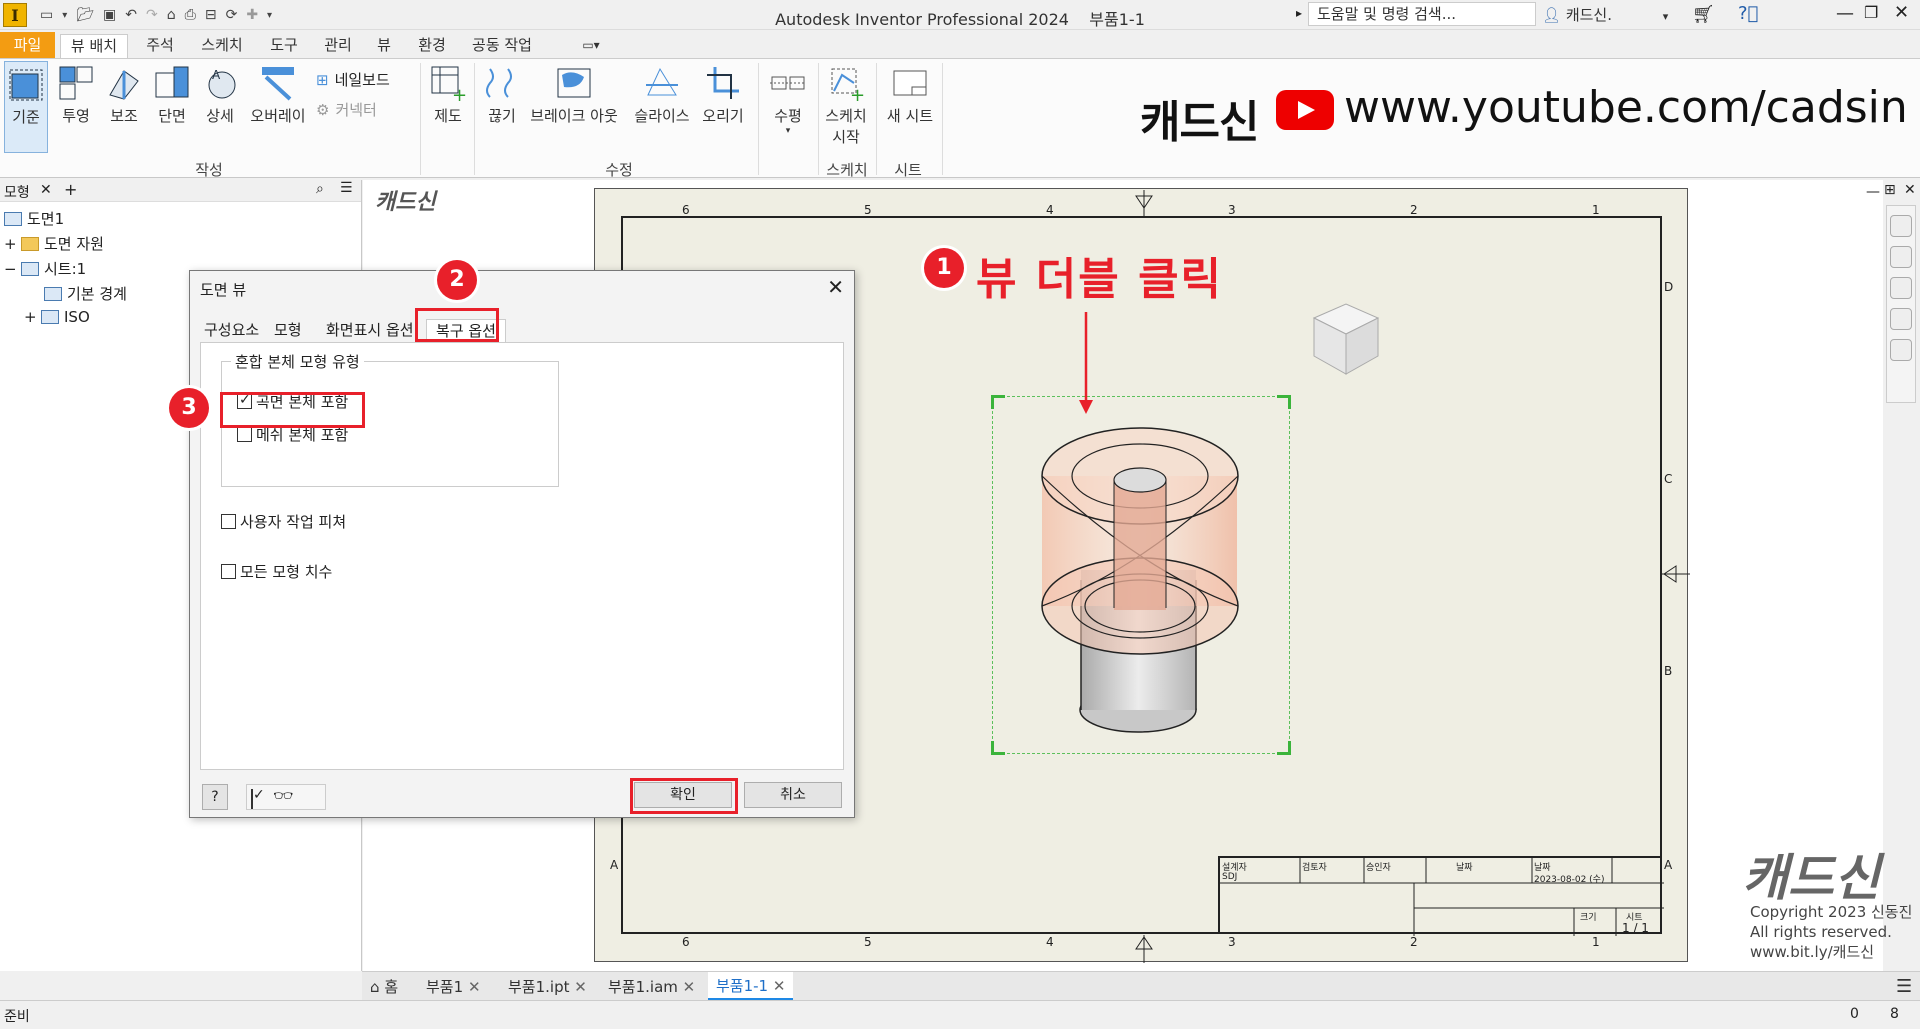  I want to click on minimize-doc-icon: —, so click(1873, 192).